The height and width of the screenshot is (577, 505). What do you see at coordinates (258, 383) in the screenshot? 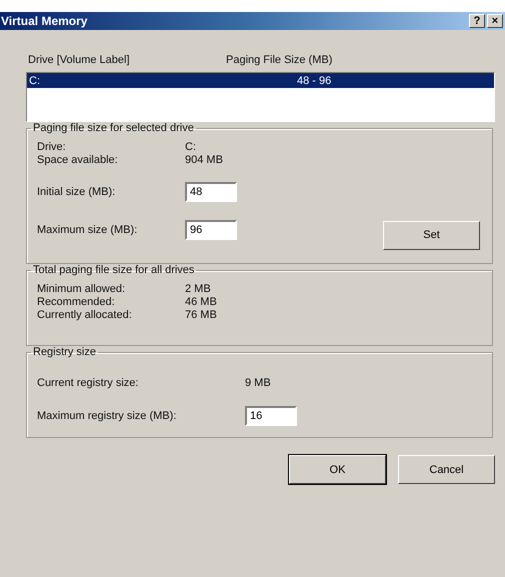
I see `info-value: 9 MB` at bounding box center [258, 383].